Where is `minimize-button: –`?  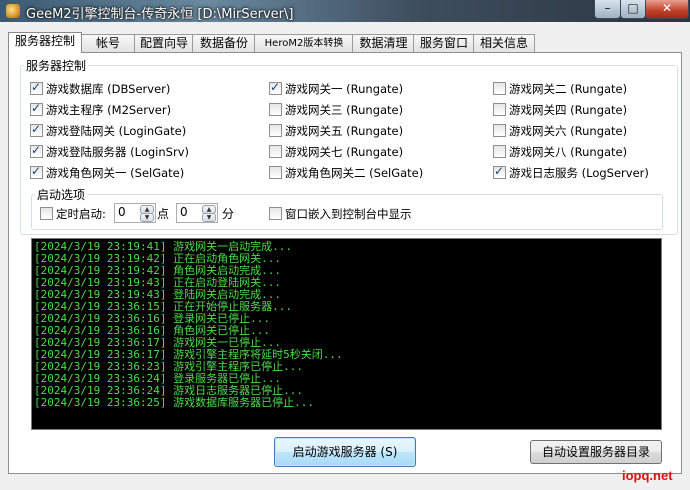
minimize-button: – is located at coordinates (607, 9).